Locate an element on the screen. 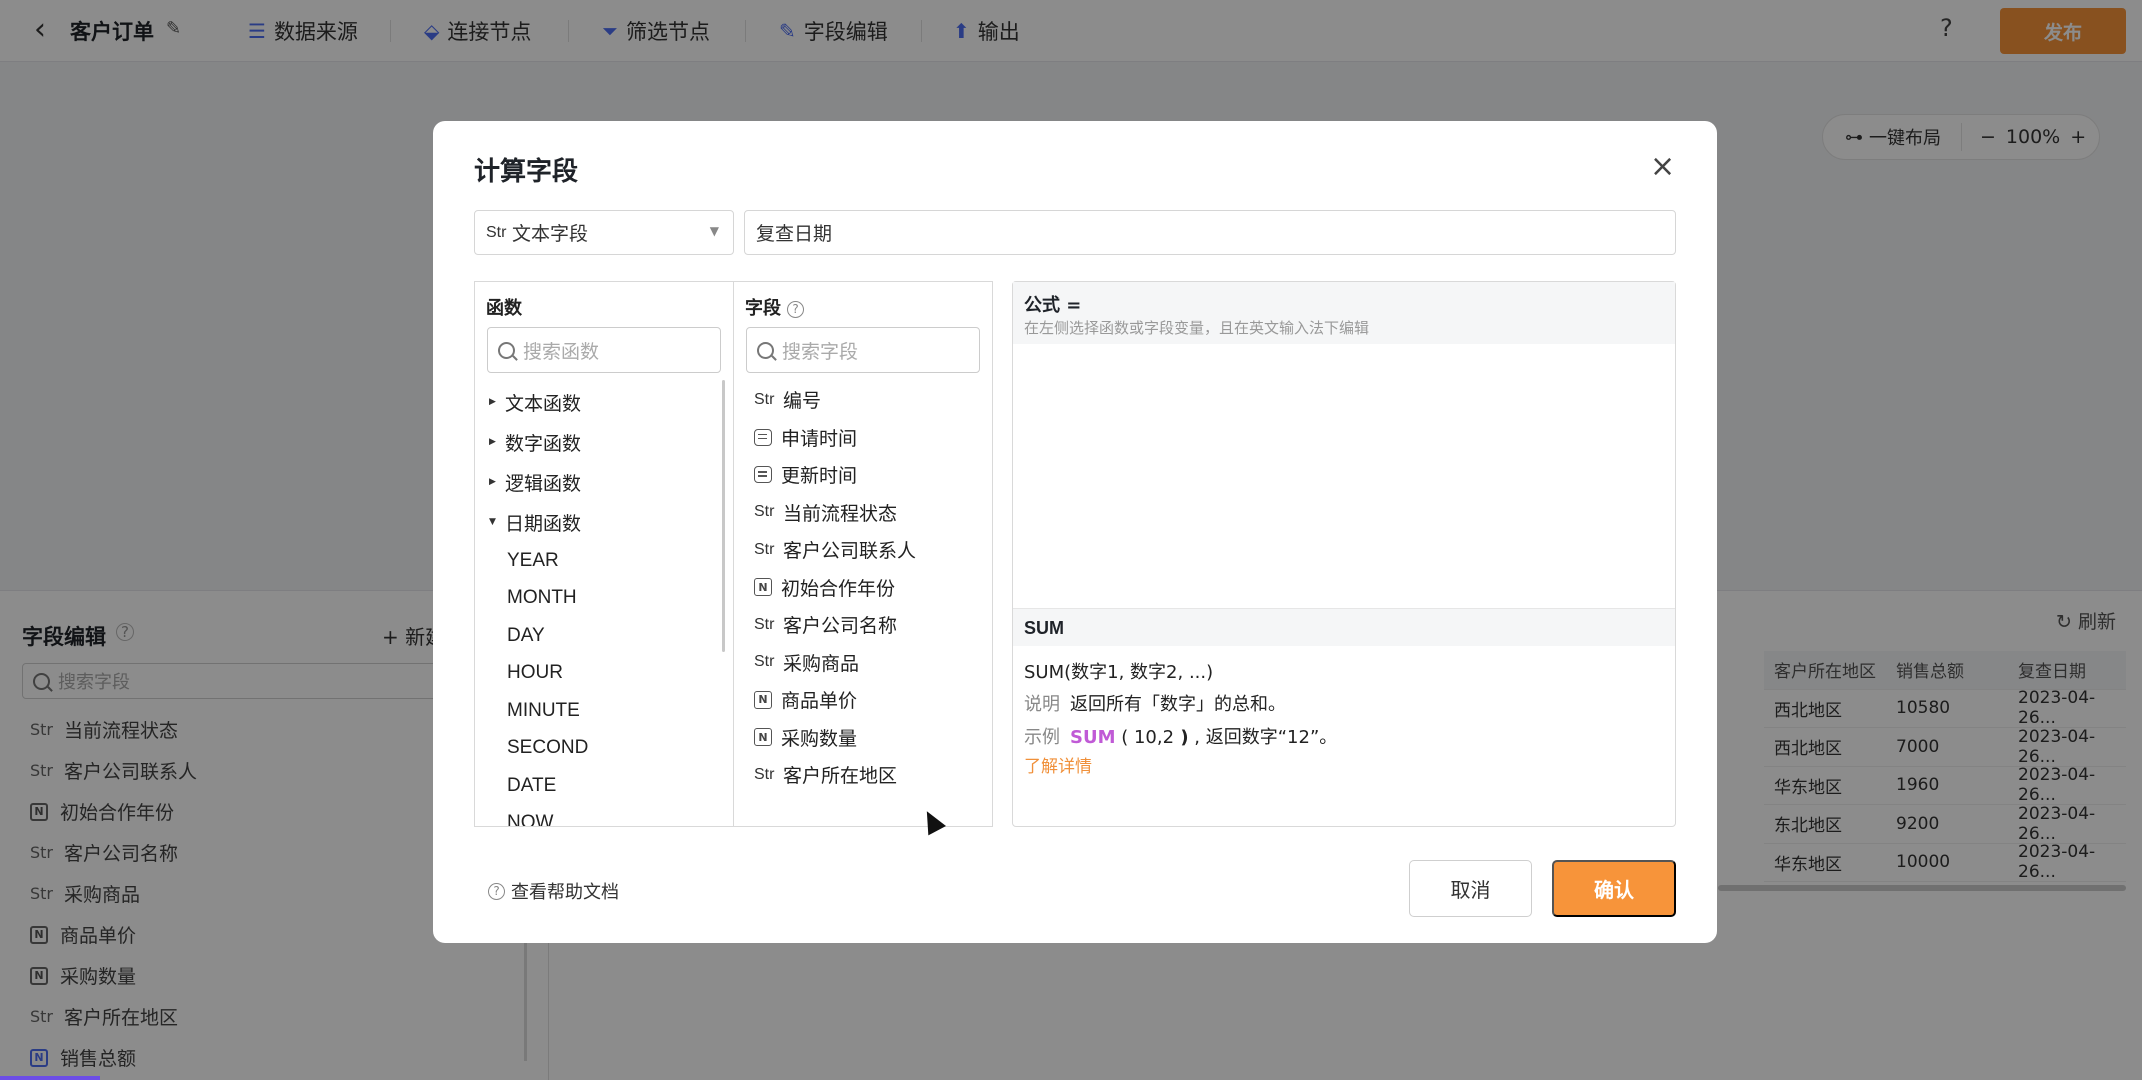  function-now: NOW is located at coordinates (605, 815).